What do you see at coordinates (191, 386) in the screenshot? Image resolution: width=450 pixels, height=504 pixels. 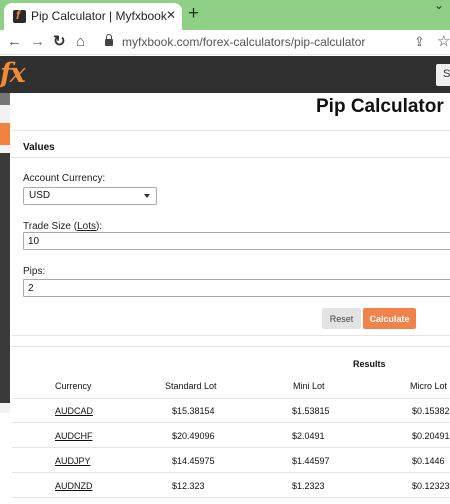 I see `column-header-standard-lot: Standard Lot` at bounding box center [191, 386].